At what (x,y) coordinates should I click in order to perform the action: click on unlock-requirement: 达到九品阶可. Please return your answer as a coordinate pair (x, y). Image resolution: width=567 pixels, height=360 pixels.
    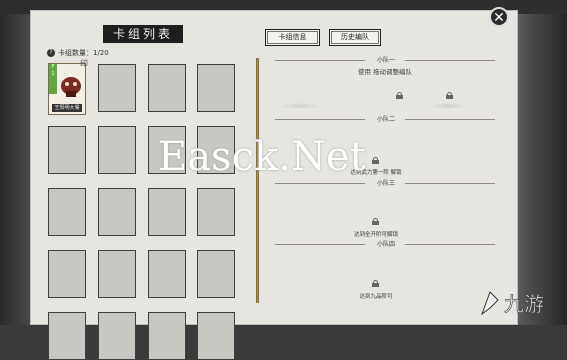
    Looking at the image, I should click on (376, 297).